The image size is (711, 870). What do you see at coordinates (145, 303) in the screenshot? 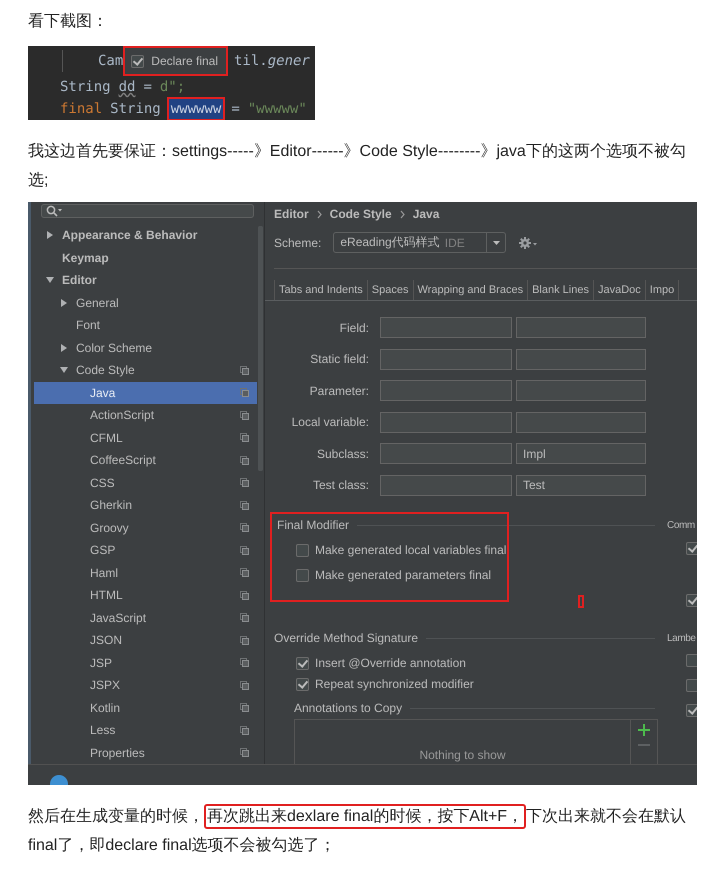
I see `tree-item: General` at bounding box center [145, 303].